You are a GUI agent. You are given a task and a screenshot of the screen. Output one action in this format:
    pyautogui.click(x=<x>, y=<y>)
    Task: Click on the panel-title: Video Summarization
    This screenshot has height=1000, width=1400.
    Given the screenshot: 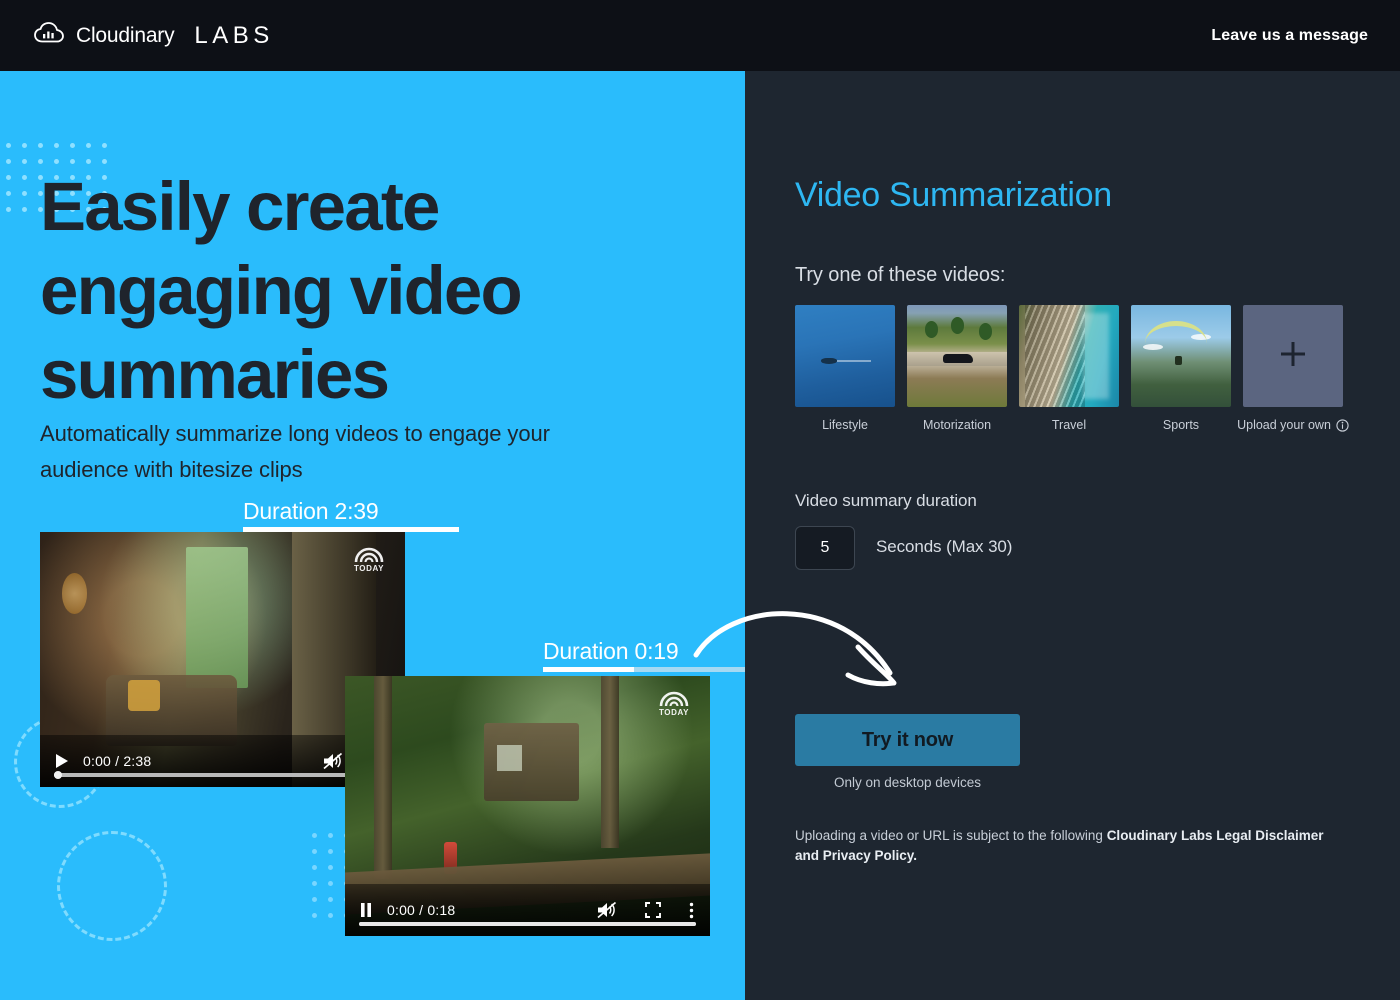 What is the action you would take?
    pyautogui.click(x=953, y=195)
    